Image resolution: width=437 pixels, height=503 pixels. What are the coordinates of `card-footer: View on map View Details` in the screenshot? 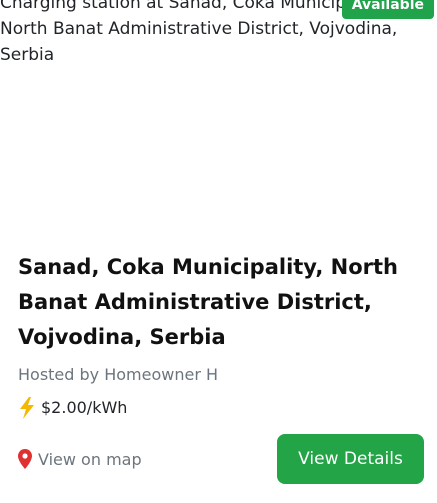 It's located at (221, 459).